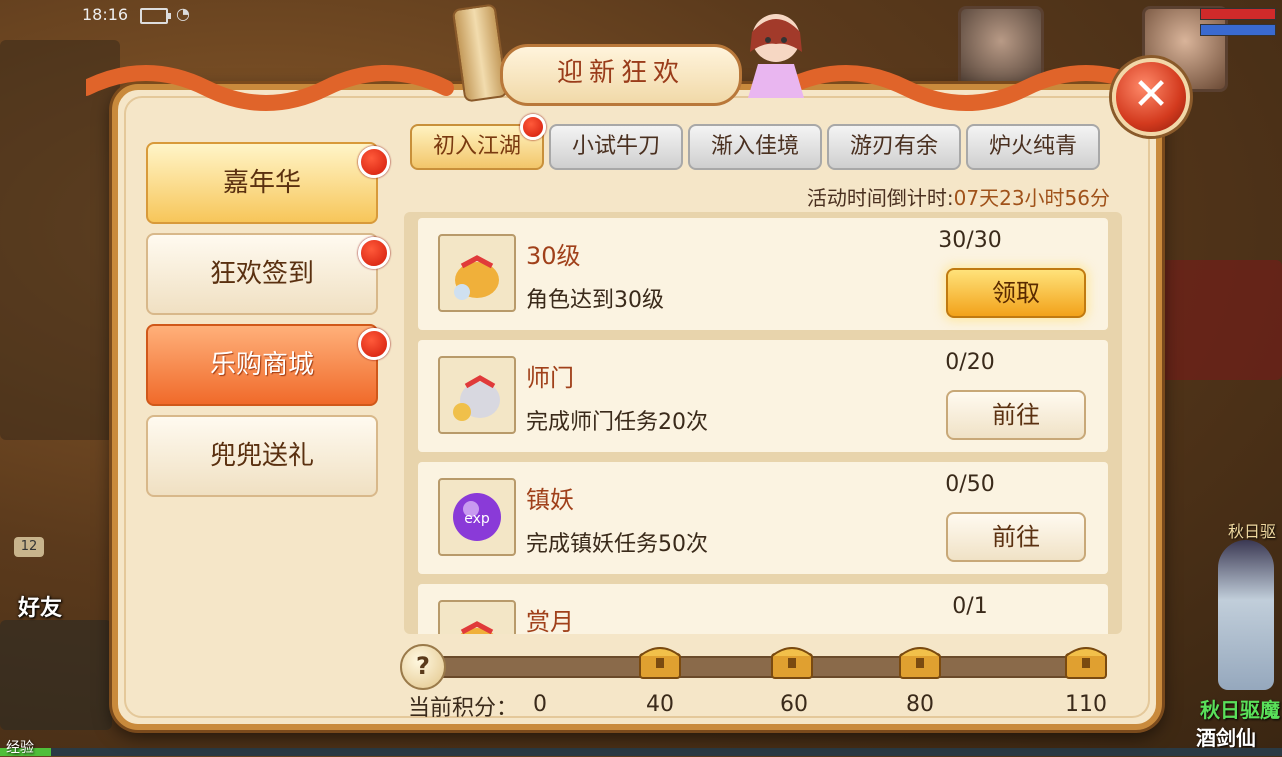 The image size is (1282, 757). I want to click on task-name: 30级, so click(553, 256).